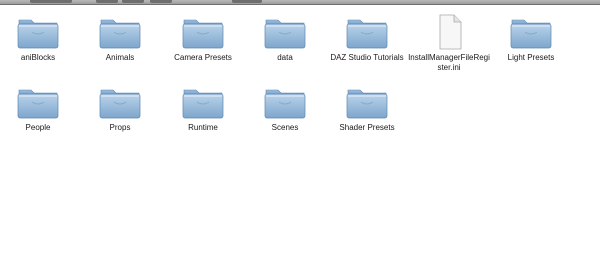 This screenshot has width=600, height=260. What do you see at coordinates (120, 57) in the screenshot?
I see `item-label: Animals` at bounding box center [120, 57].